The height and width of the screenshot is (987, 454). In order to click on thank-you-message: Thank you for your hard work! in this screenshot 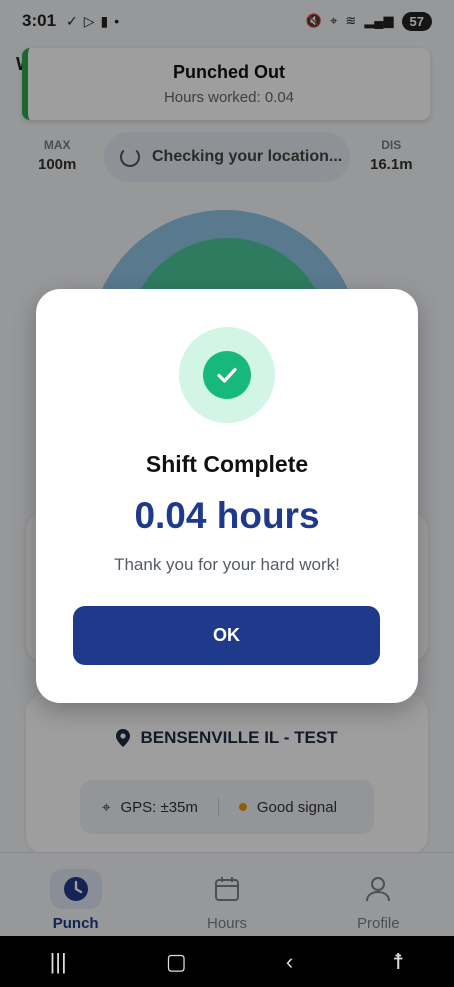, I will do `click(227, 564)`.